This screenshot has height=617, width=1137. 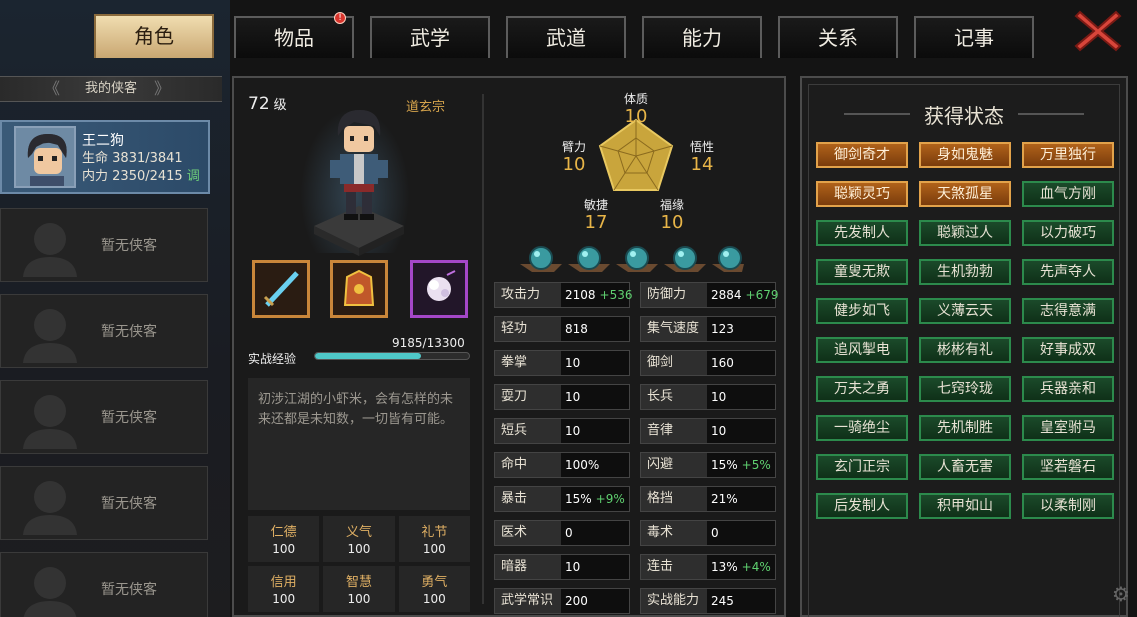 What do you see at coordinates (359, 183) in the screenshot?
I see `character-sprite-icon` at bounding box center [359, 183].